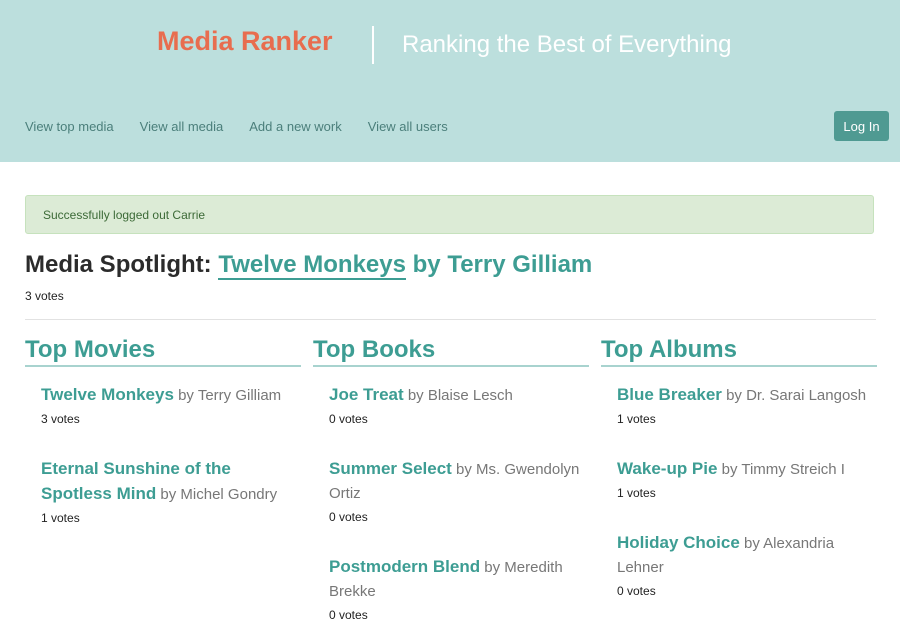 This screenshot has width=900, height=626. What do you see at coordinates (669, 394) in the screenshot?
I see `work-title-link: Blue Breaker` at bounding box center [669, 394].